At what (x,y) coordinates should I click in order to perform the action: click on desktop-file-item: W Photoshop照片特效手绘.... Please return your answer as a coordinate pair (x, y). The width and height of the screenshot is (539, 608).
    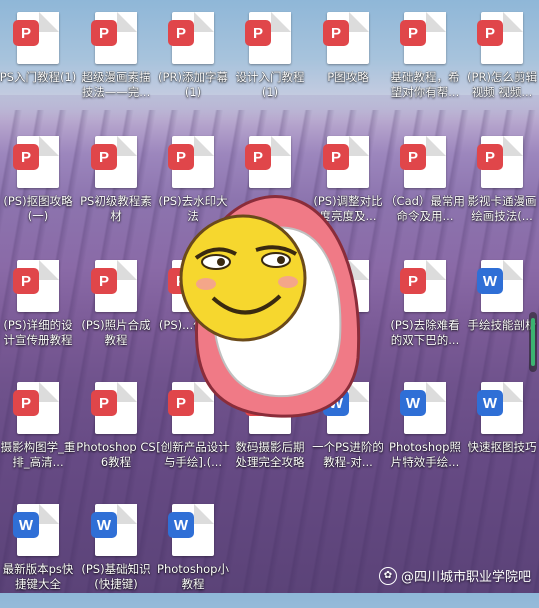
    Looking at the image, I should click on (425, 430).